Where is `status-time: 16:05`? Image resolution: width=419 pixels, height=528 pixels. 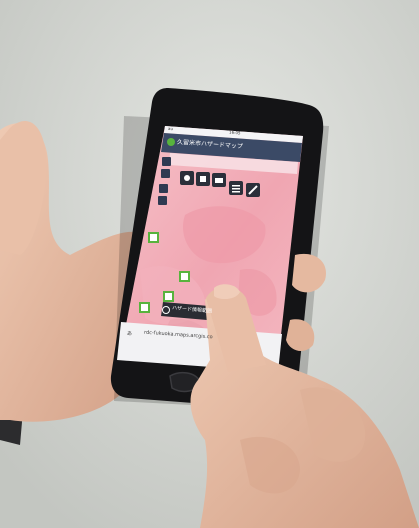 status-time: 16:05 is located at coordinates (234, 132).